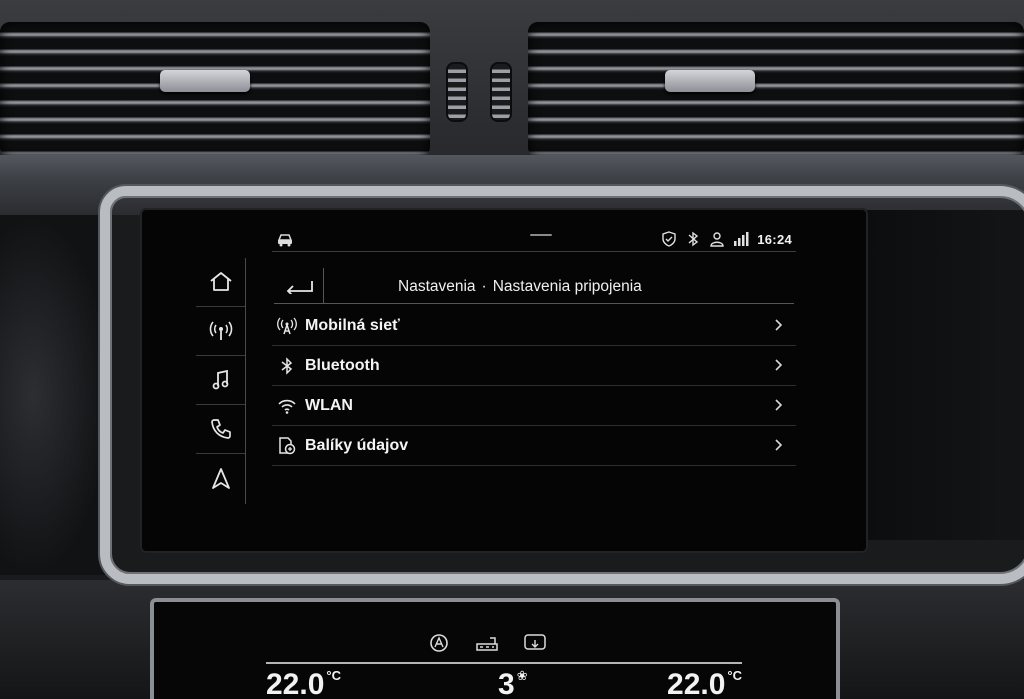 The width and height of the screenshot is (1024, 699). I want to click on wifi-icon, so click(287, 406).